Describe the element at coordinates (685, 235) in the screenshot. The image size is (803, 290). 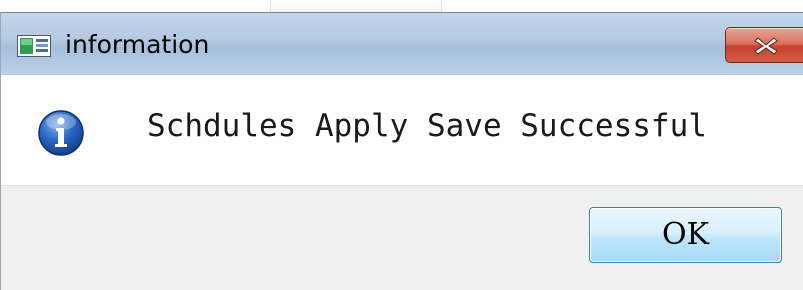
I see `ok-button: OK` at that location.